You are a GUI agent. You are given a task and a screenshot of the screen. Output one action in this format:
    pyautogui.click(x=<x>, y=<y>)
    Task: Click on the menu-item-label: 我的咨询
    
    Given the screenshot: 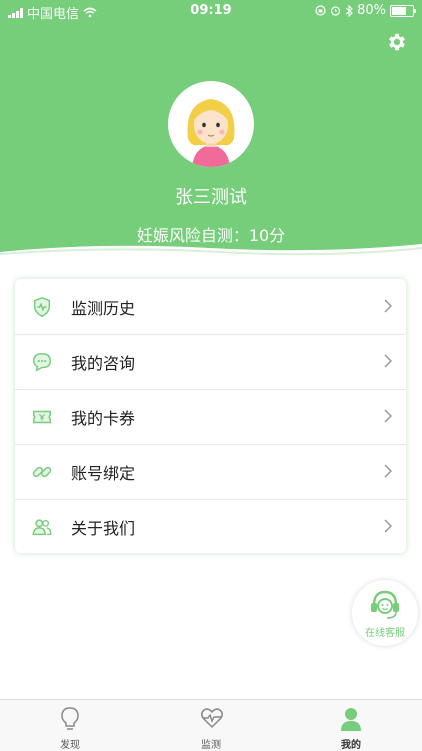 What is the action you would take?
    pyautogui.click(x=103, y=363)
    